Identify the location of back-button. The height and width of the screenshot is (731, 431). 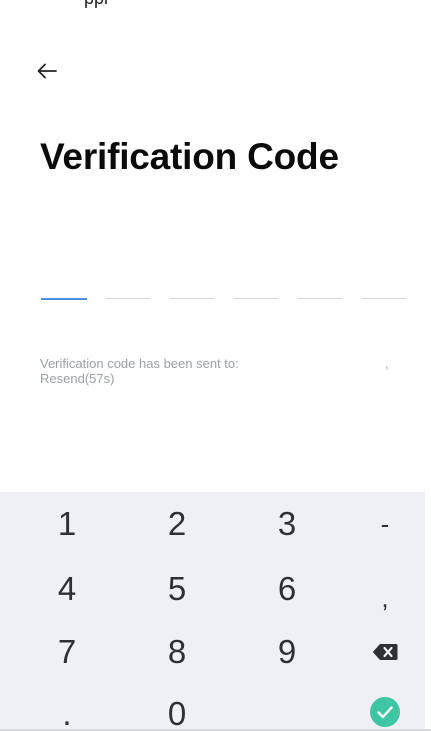
(47, 71).